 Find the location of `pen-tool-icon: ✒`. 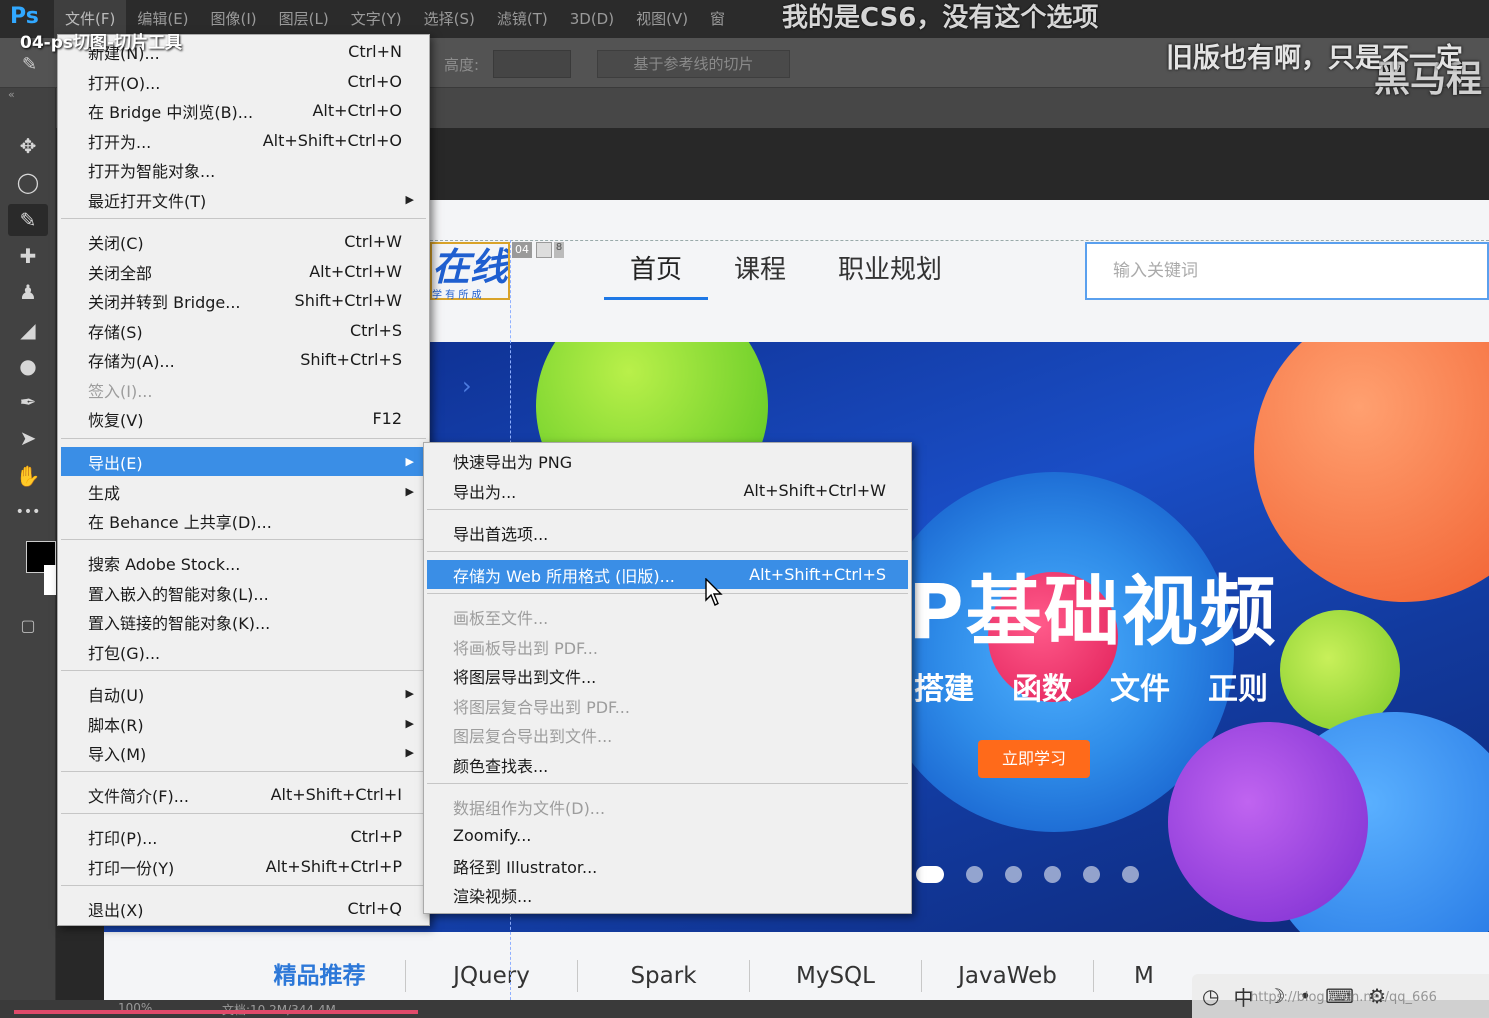

pen-tool-icon: ✒ is located at coordinates (28, 402).